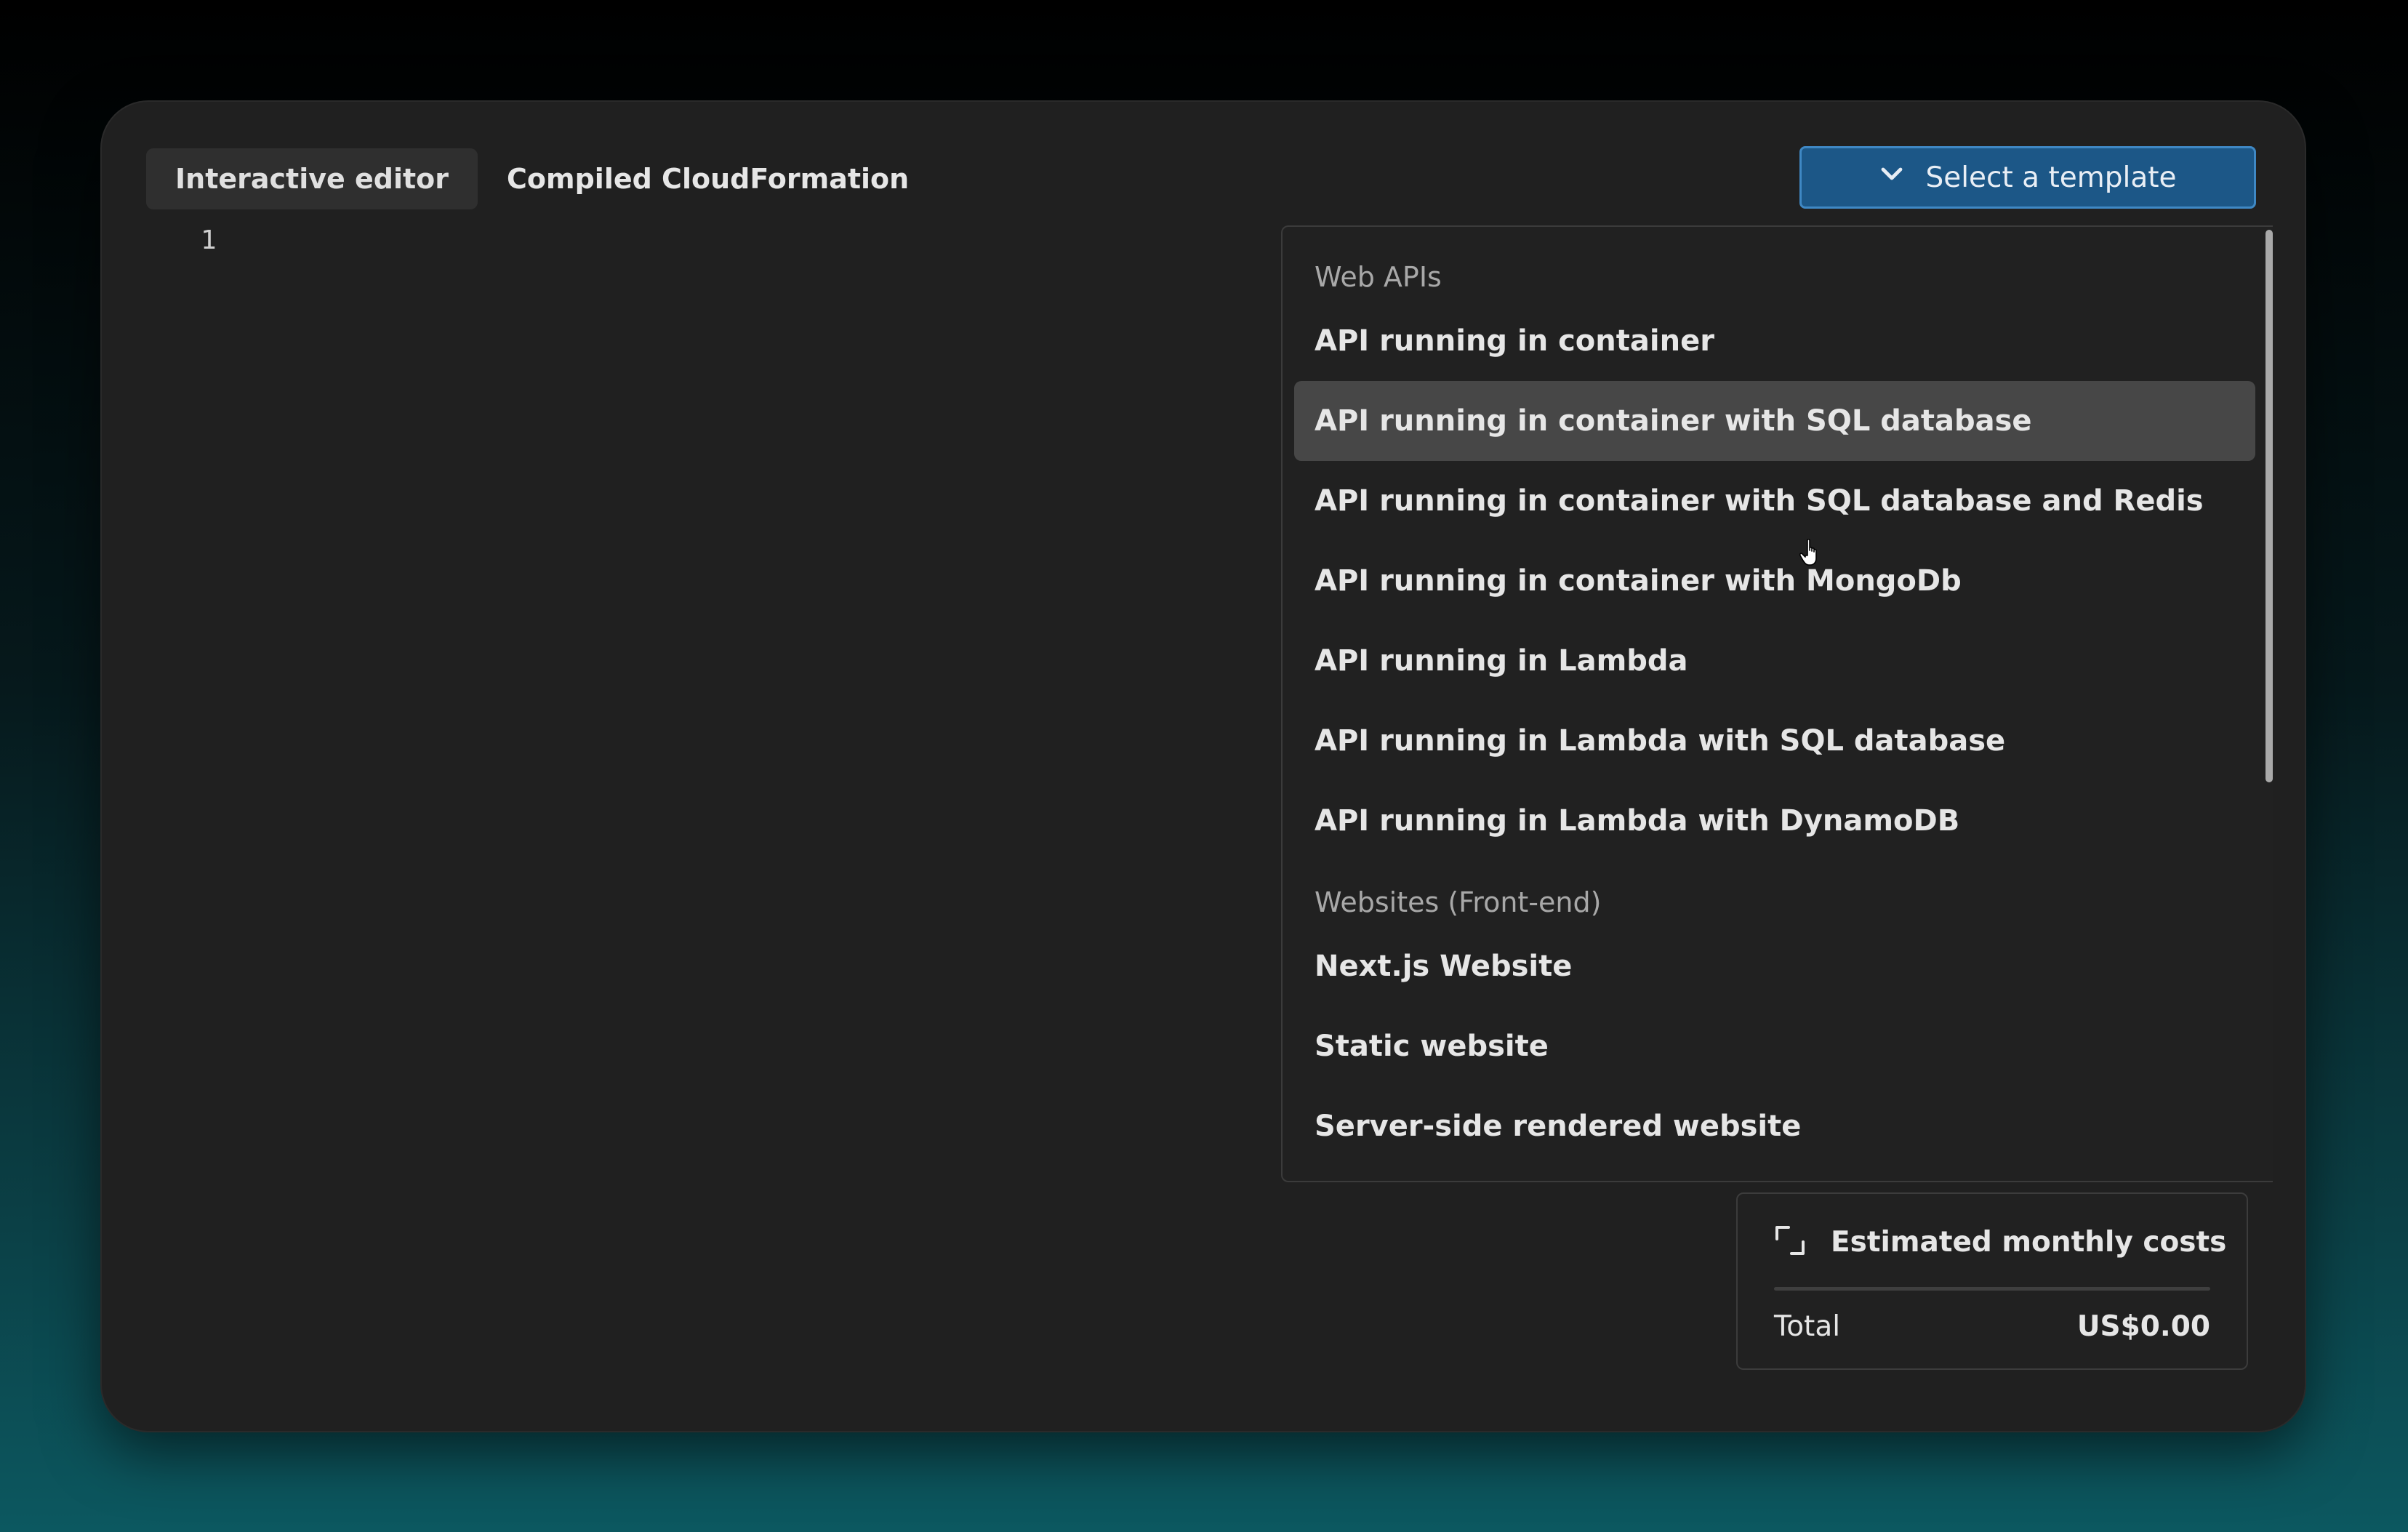 Image resolution: width=2408 pixels, height=1532 pixels. Describe the element at coordinates (1774, 1046) in the screenshot. I see `option-static-website: Static website` at that location.